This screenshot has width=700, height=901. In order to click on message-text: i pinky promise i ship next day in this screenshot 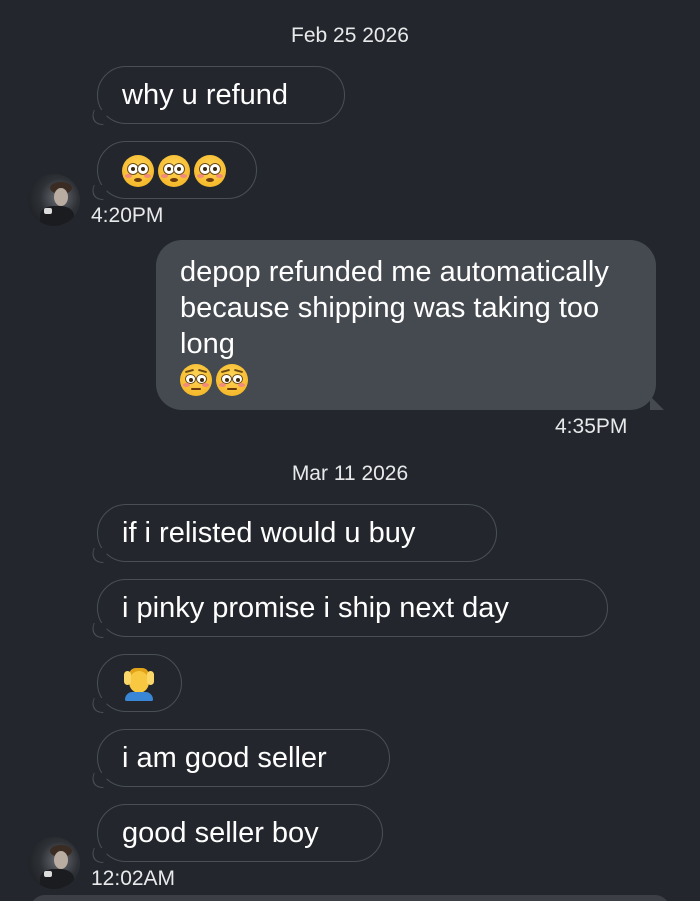, I will do `click(315, 608)`.